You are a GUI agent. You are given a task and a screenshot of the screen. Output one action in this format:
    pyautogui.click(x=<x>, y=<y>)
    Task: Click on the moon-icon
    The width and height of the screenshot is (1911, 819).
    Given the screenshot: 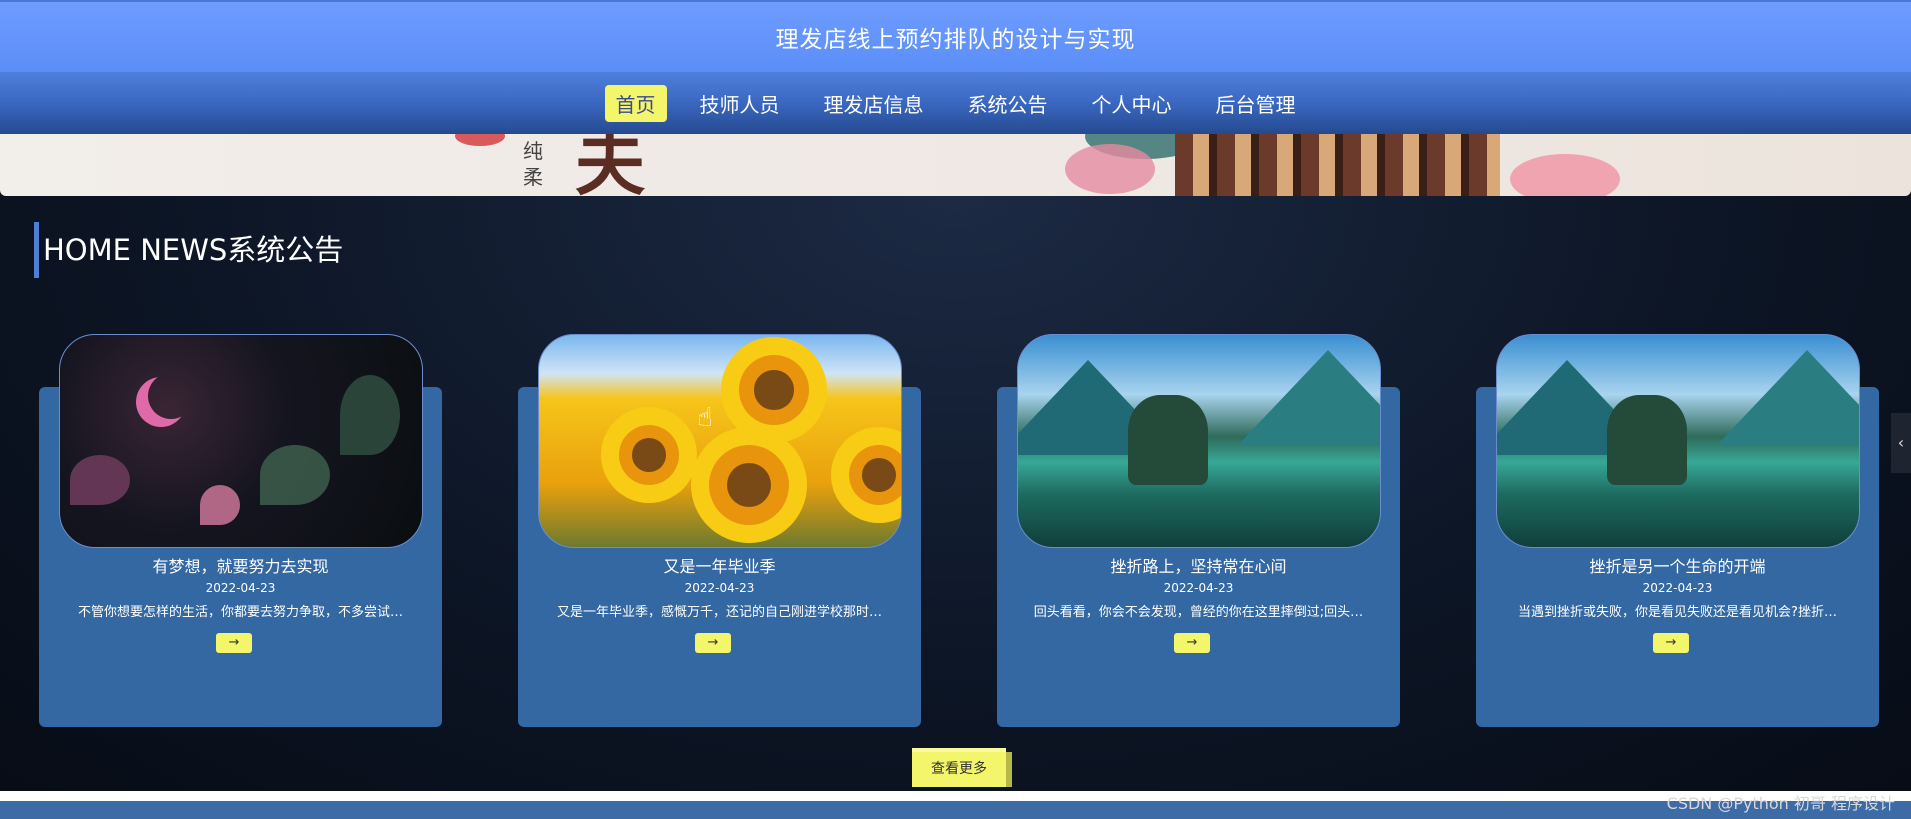 What is the action you would take?
    pyautogui.click(x=171, y=396)
    